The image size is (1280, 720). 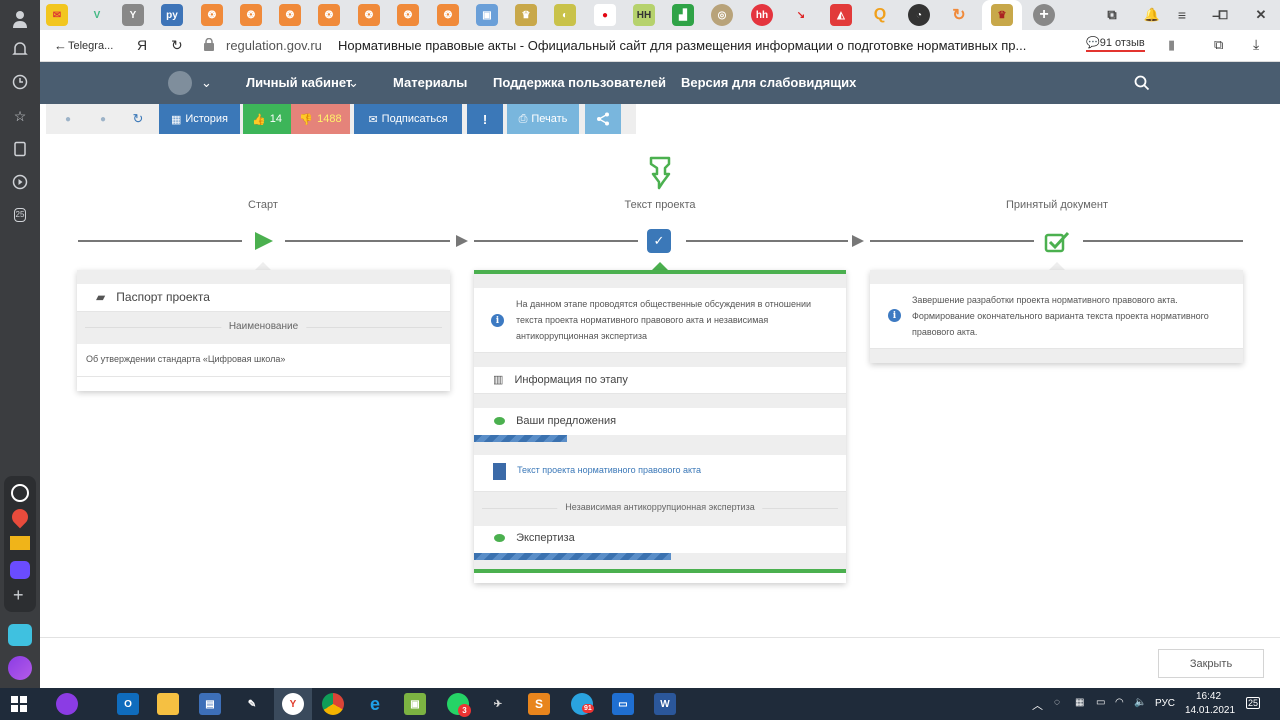 I want to click on tab-arrow-icon: ↘, so click(x=801, y=15).